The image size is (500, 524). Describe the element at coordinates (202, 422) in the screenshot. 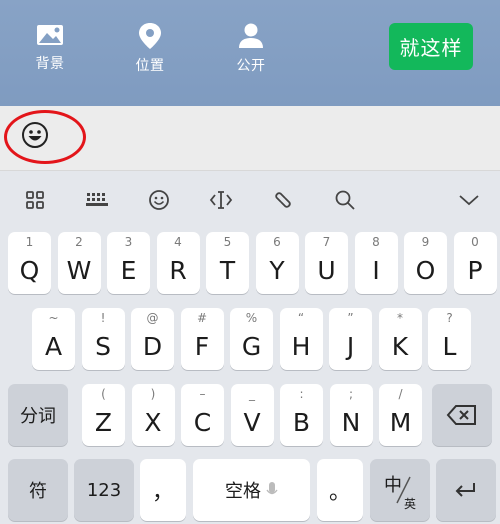

I see `key-letter: C` at that location.